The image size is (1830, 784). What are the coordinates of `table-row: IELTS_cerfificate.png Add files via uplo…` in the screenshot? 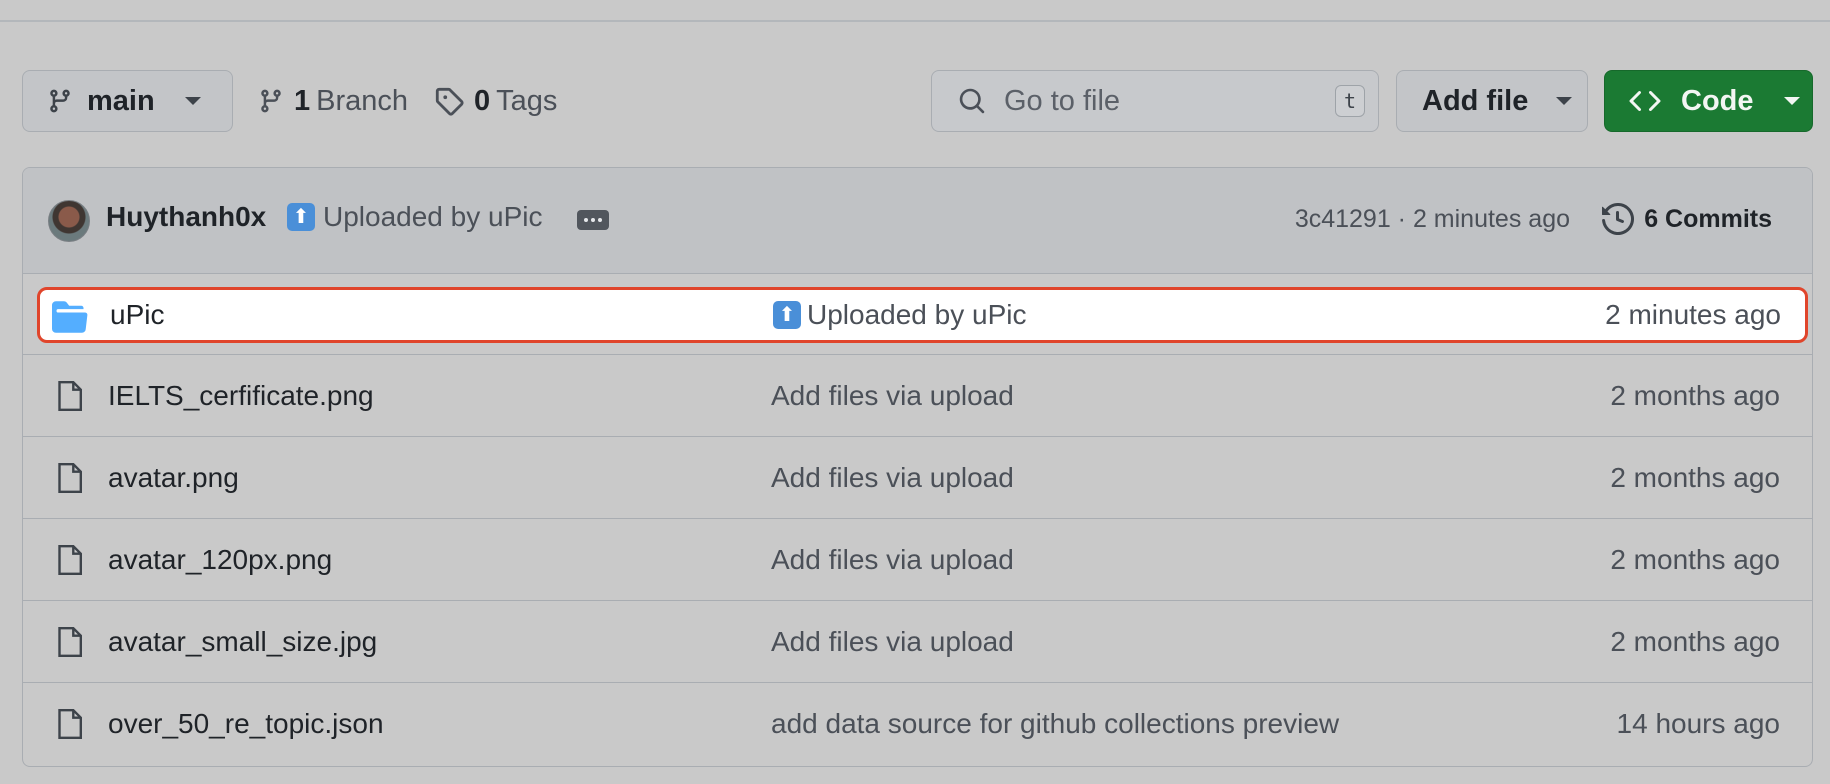 It's located at (917, 395).